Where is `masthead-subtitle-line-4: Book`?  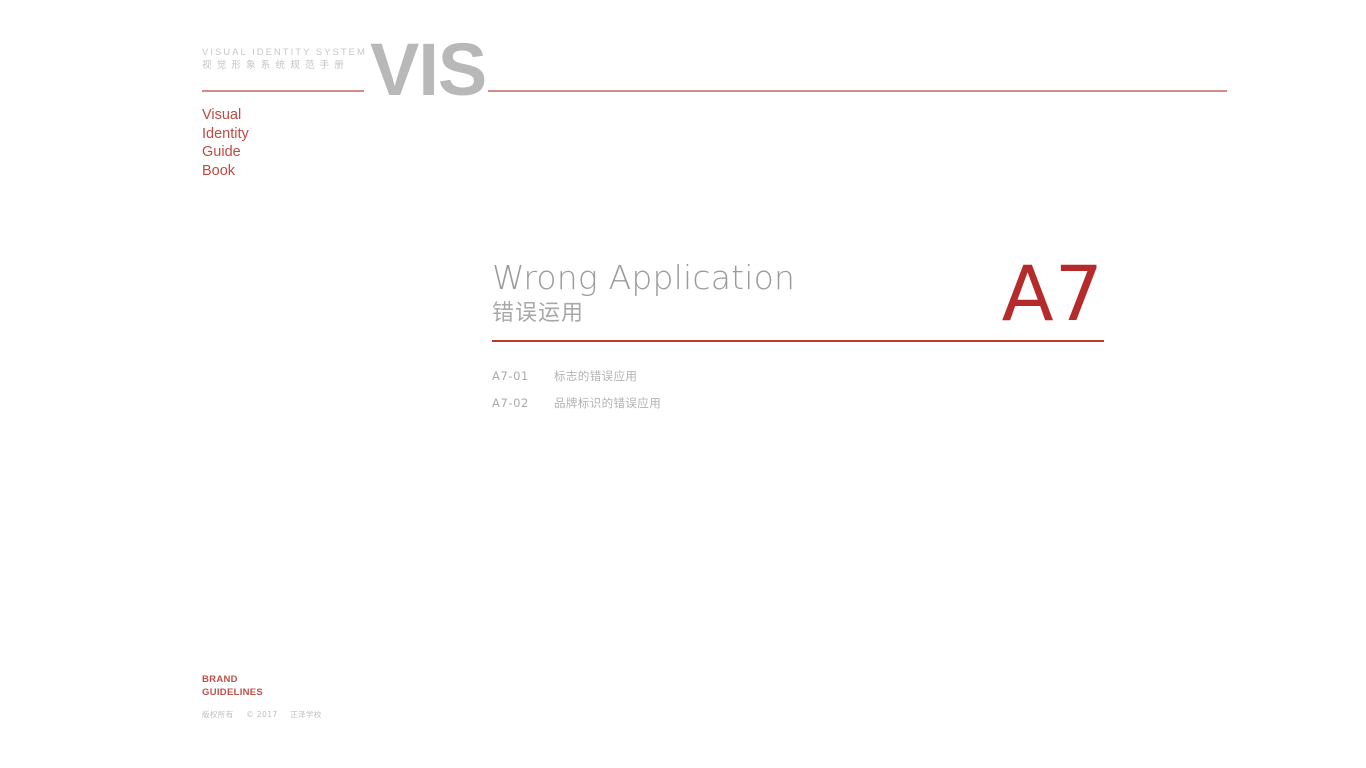
masthead-subtitle-line-4: Book is located at coordinates (219, 170).